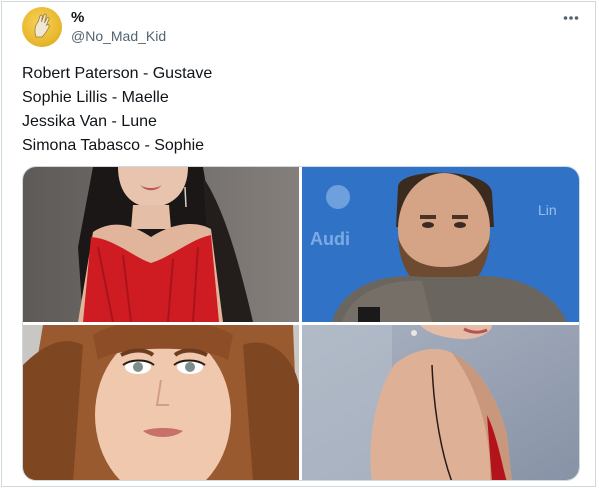 The height and width of the screenshot is (489, 599). What do you see at coordinates (440, 402) in the screenshot?
I see `photo-woman-bare-back` at bounding box center [440, 402].